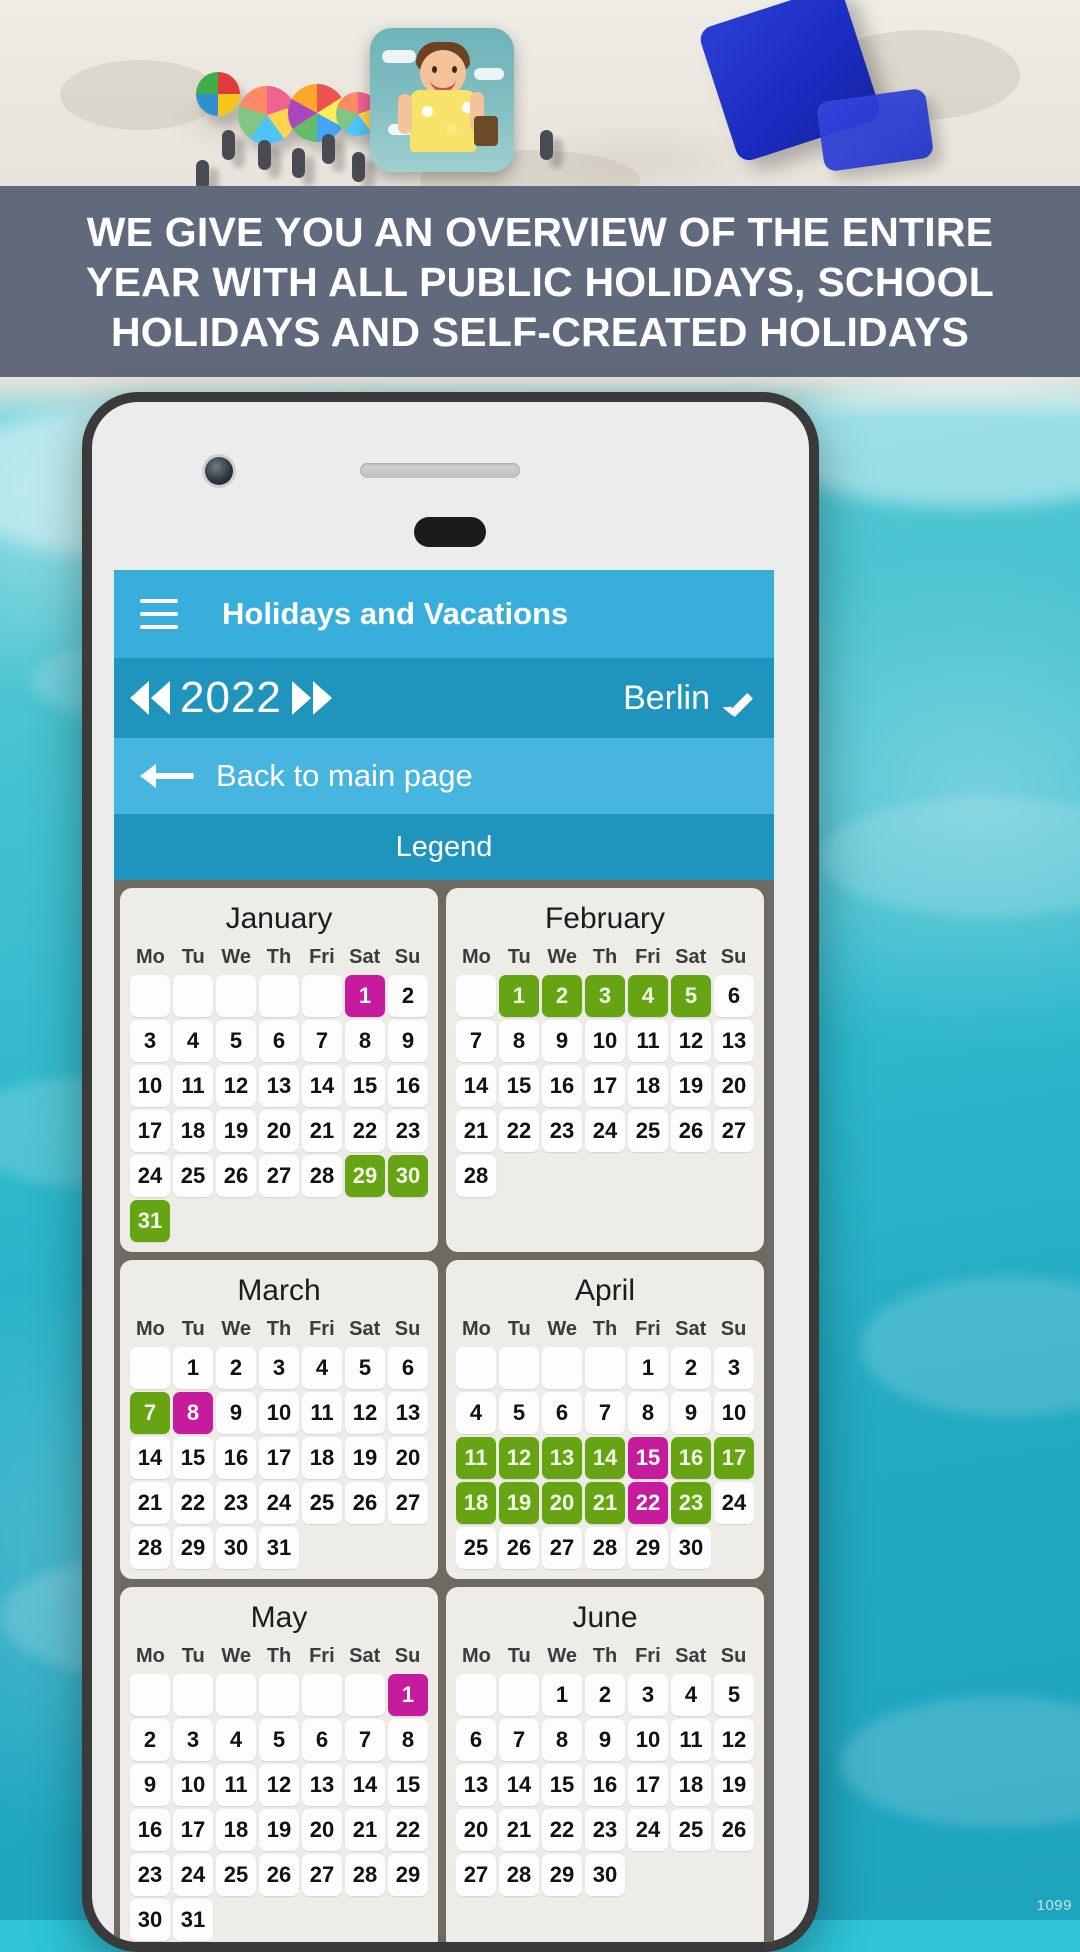 This screenshot has width=1080, height=1952. I want to click on day-cell: 19, so click(734, 1785).